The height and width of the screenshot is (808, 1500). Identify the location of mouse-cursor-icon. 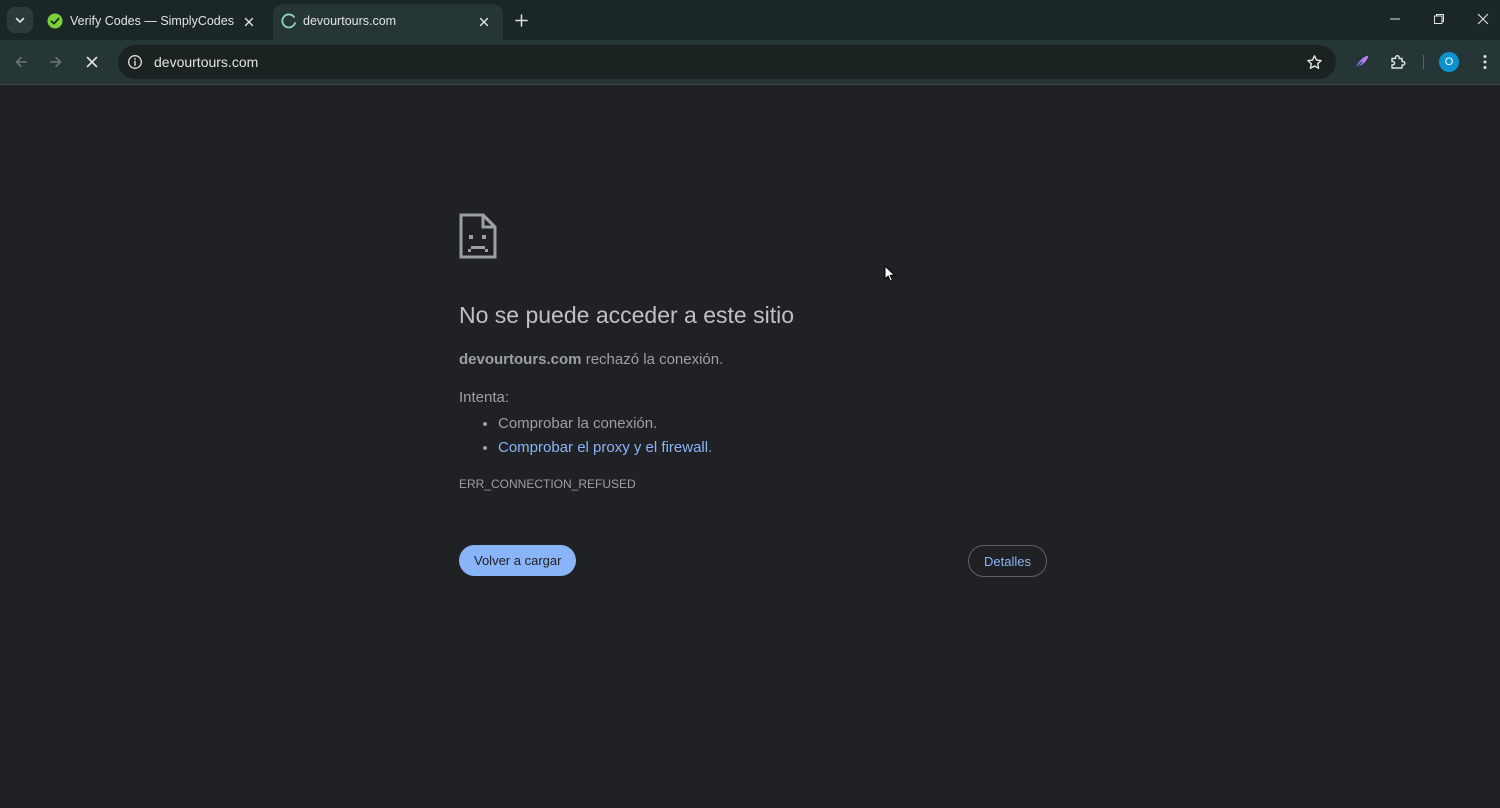
(889, 273).